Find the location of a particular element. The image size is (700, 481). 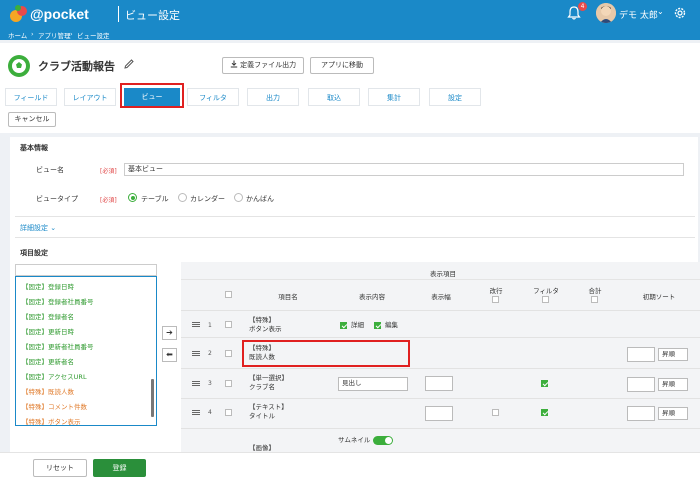

total-all-checkbox is located at coordinates (594, 299).